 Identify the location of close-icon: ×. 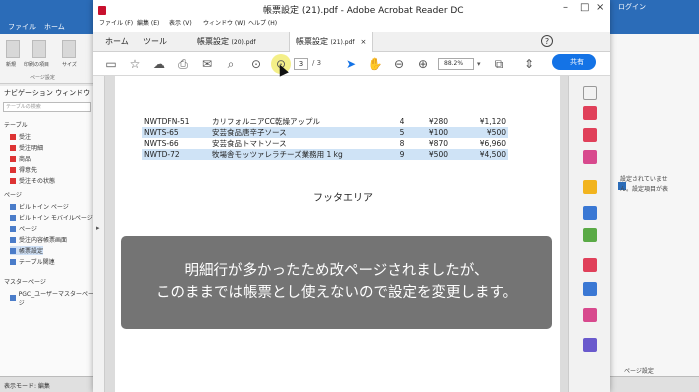
(600, 7).